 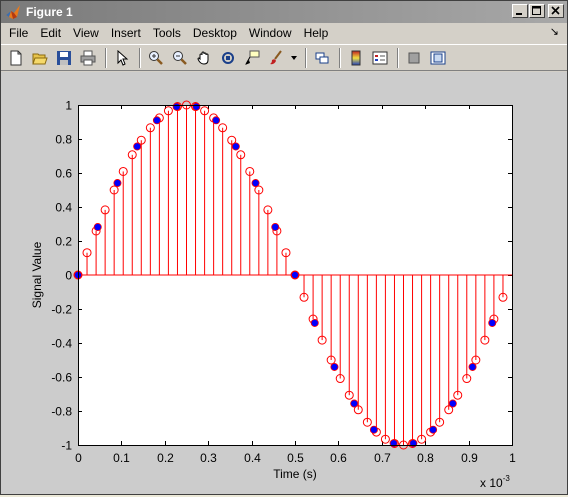 What do you see at coordinates (63, 208) in the screenshot?
I see `y-tick-label: 0.4` at bounding box center [63, 208].